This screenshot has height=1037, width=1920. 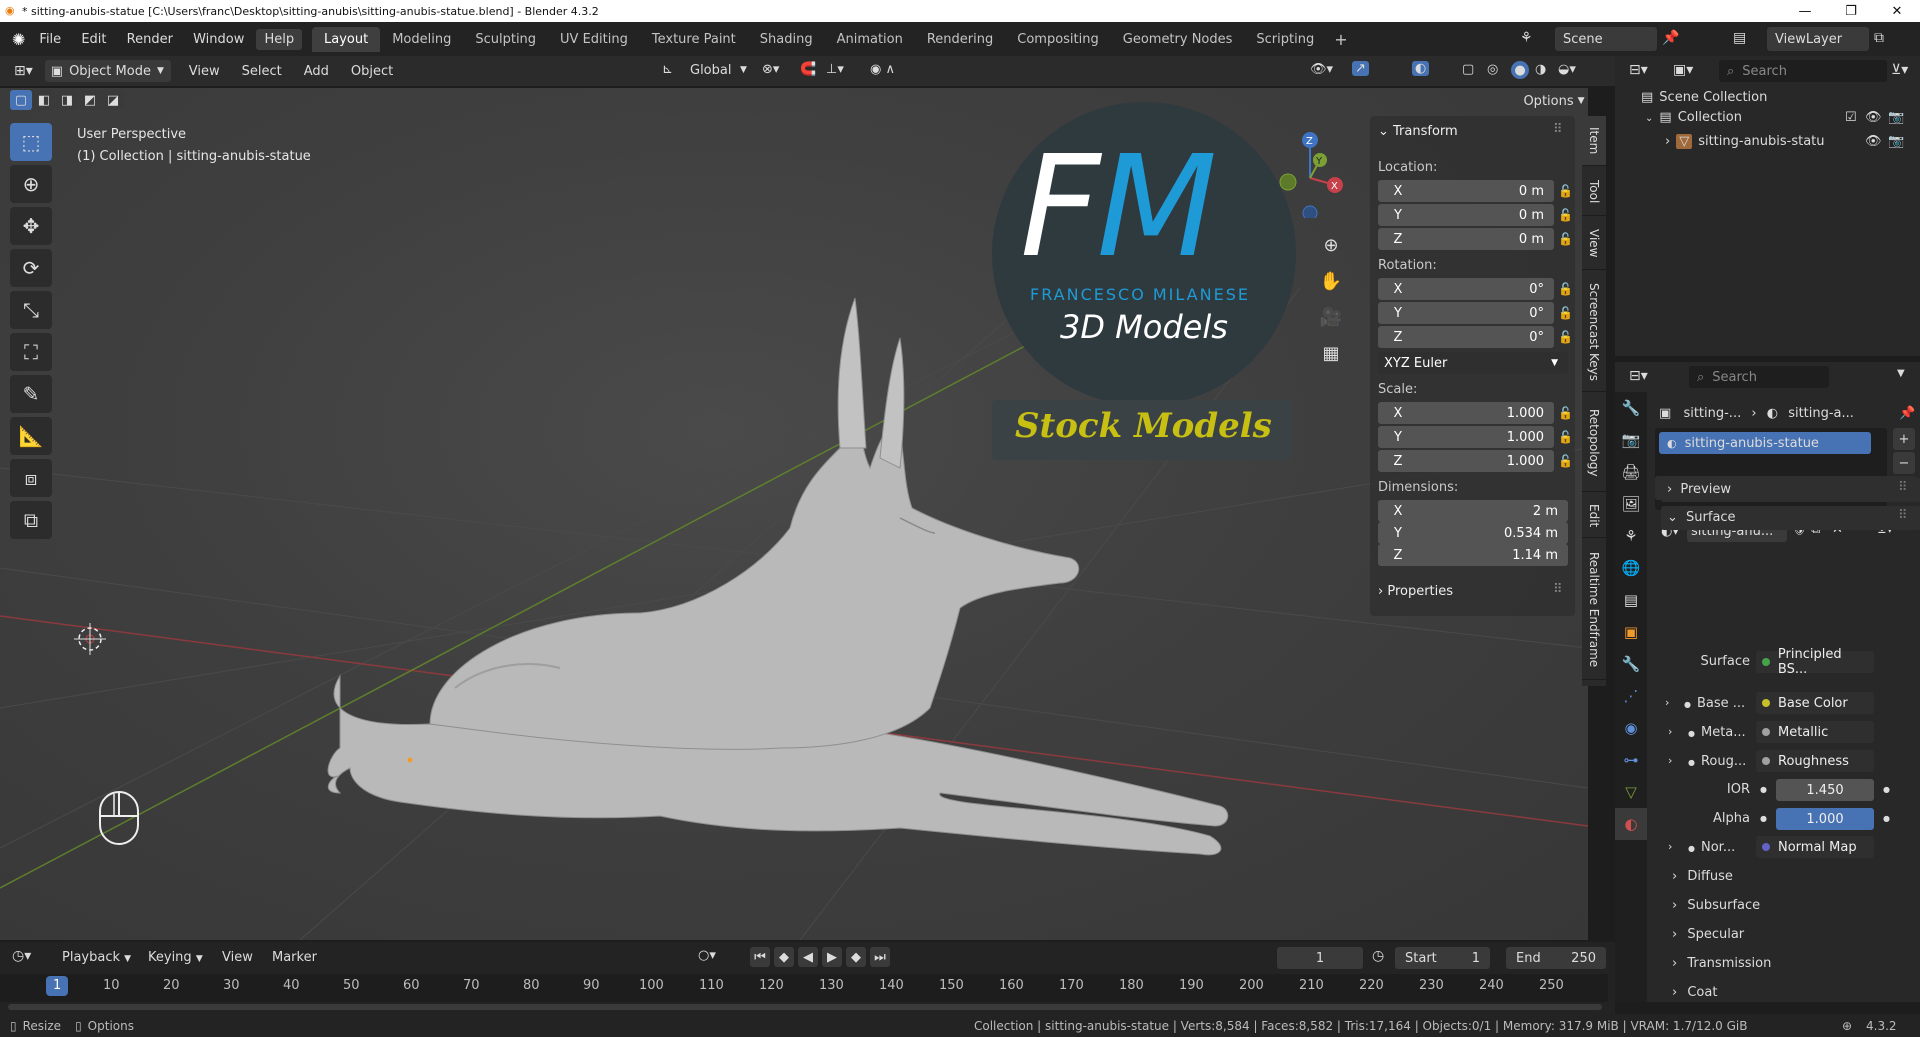 What do you see at coordinates (1415, 591) in the screenshot?
I see `properties-header: › Properties` at bounding box center [1415, 591].